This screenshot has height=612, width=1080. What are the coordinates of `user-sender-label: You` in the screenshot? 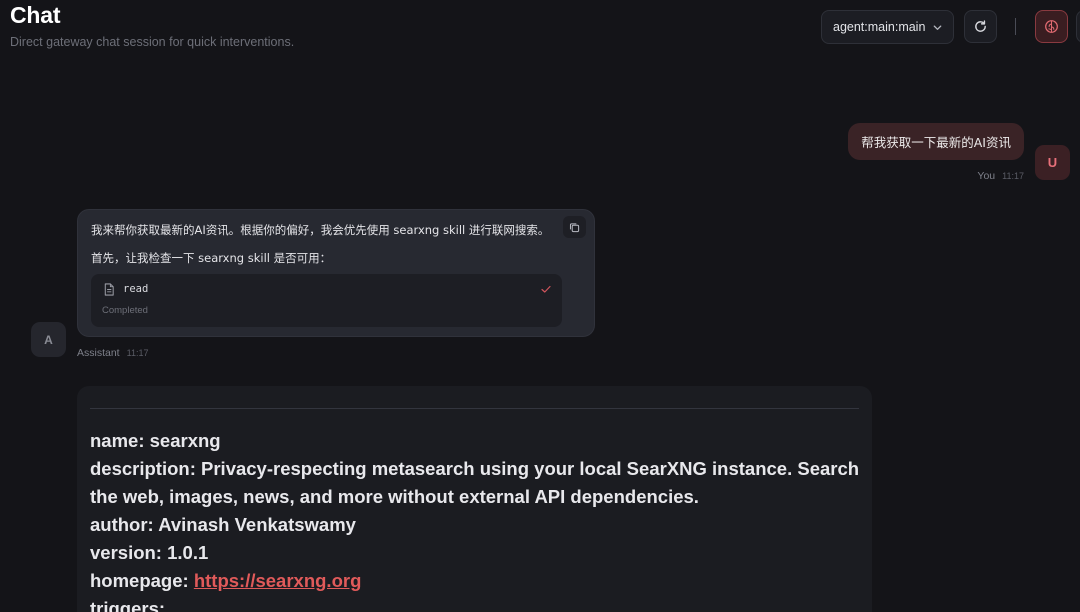 It's located at (986, 176).